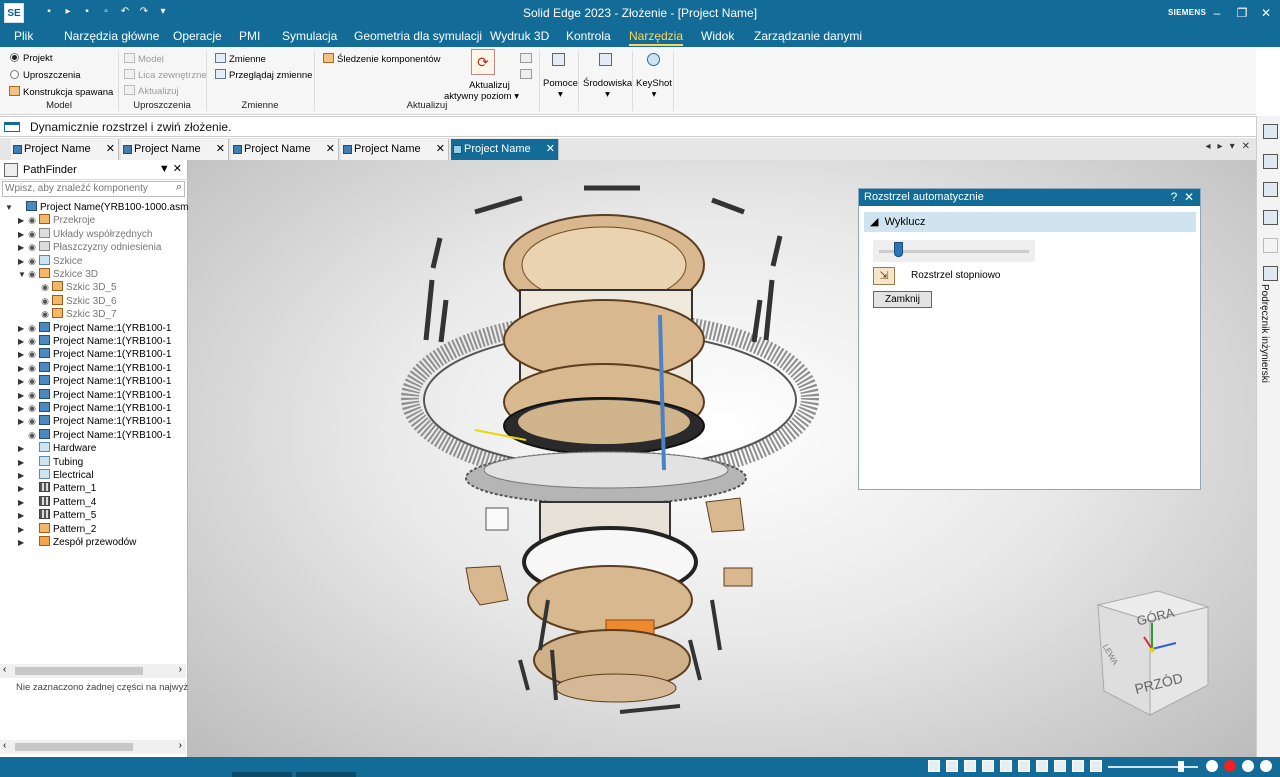  I want to click on video-icon, so click(1230, 766).